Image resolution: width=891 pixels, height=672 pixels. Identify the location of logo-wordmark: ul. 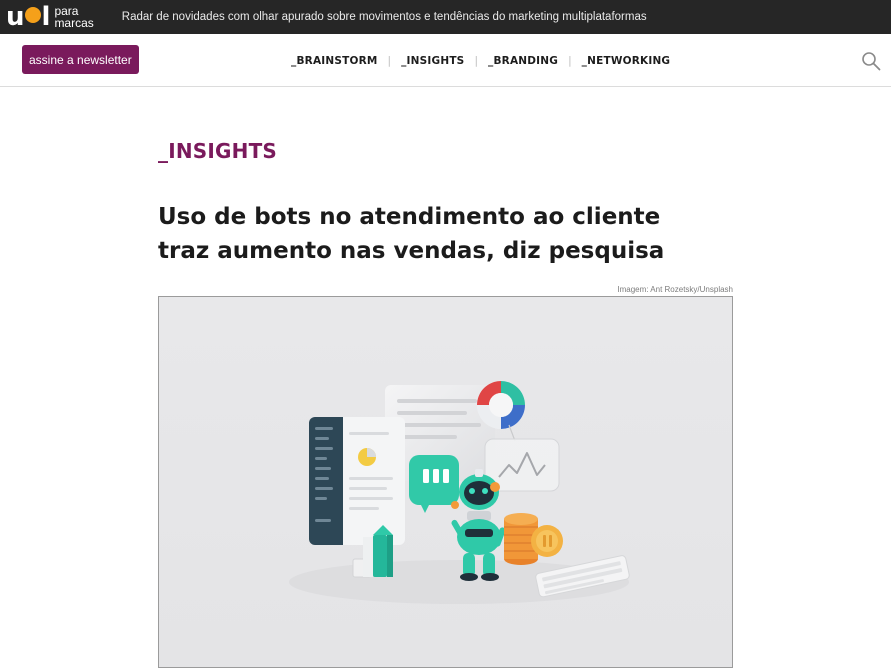
(28, 17).